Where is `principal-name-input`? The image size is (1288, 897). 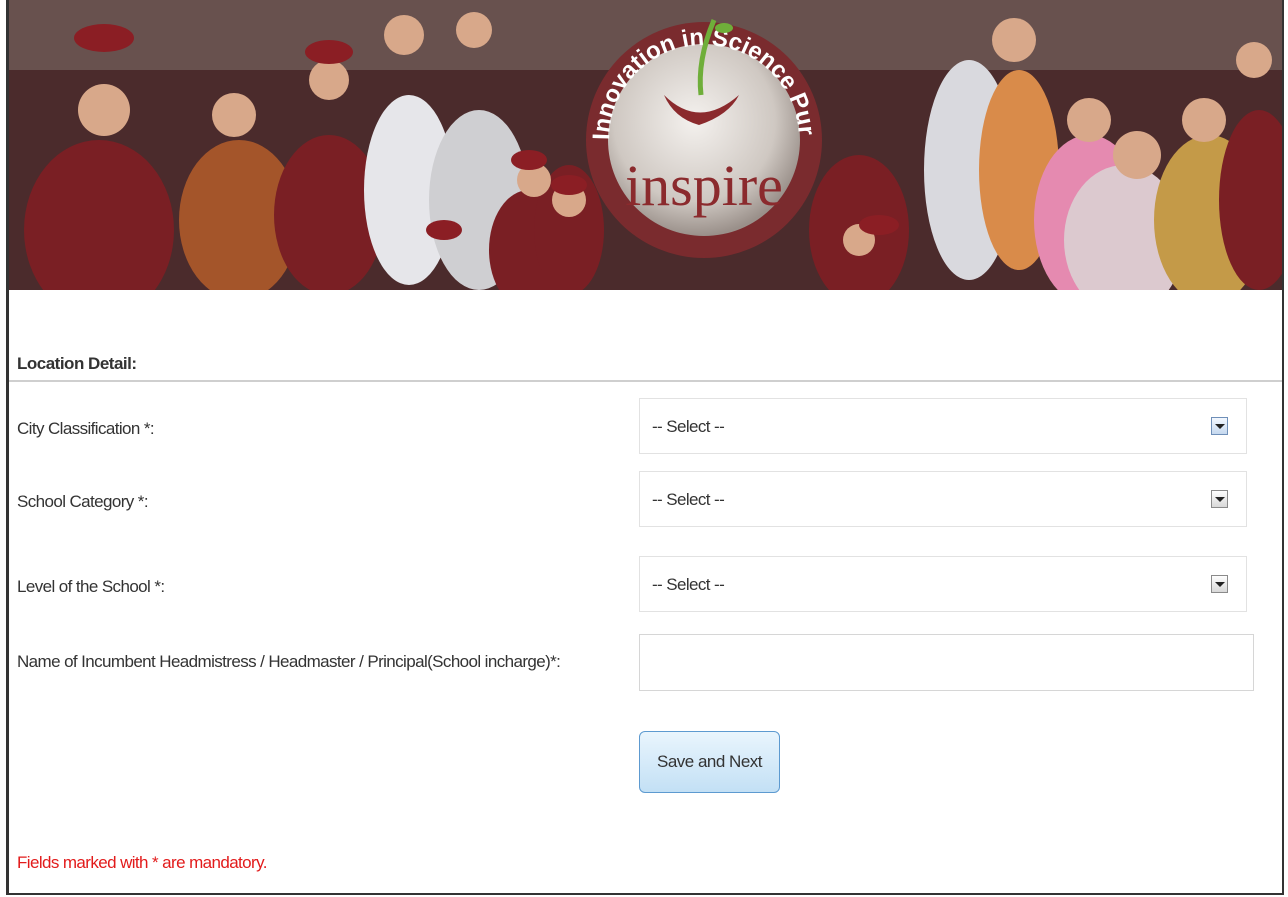
principal-name-input is located at coordinates (946, 662).